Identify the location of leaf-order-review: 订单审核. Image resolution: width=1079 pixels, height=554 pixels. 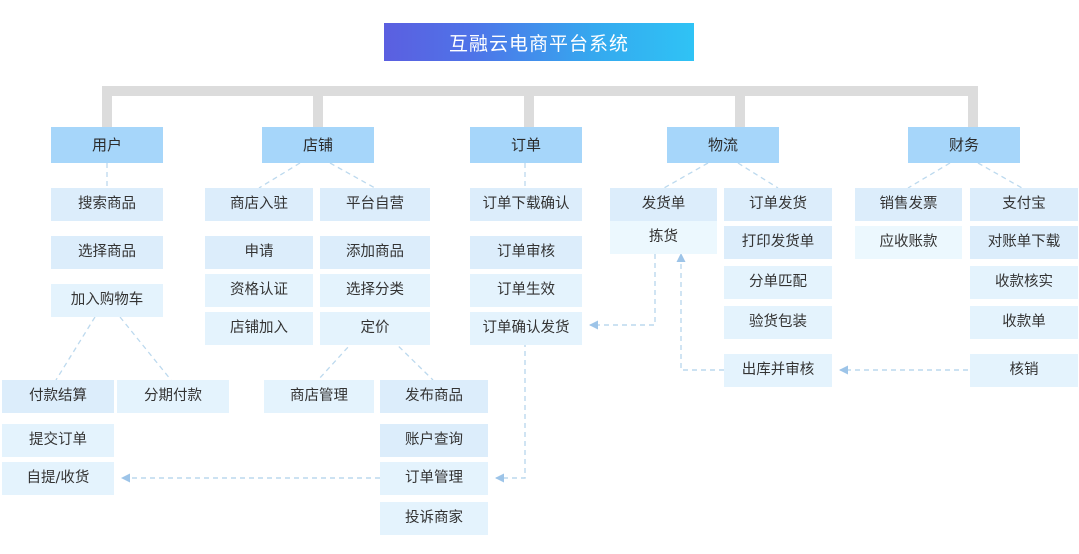
(526, 252).